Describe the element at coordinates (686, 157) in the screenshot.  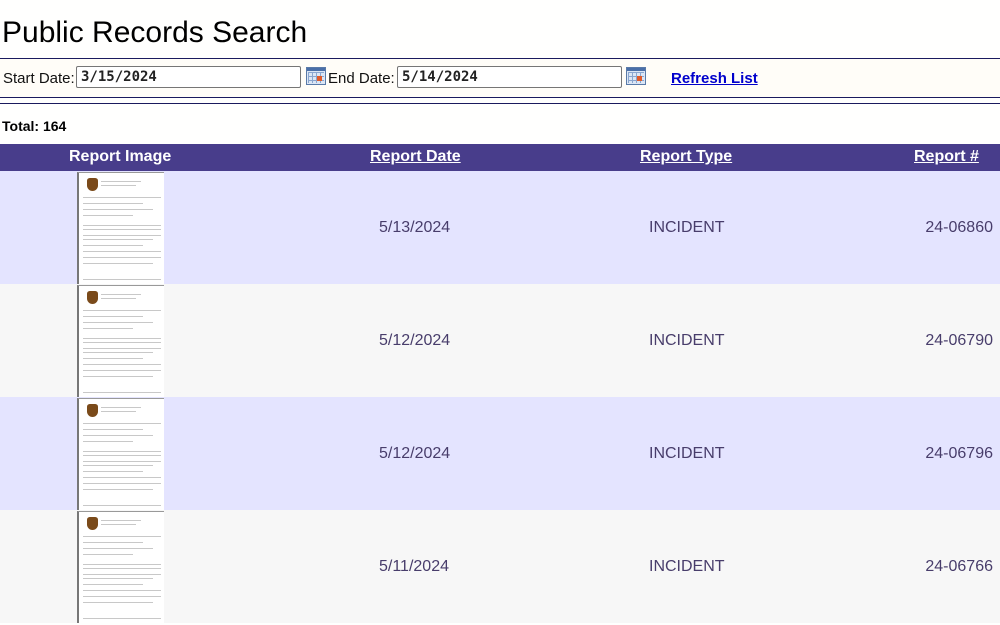
I see `header-report-type: Report Type` at that location.